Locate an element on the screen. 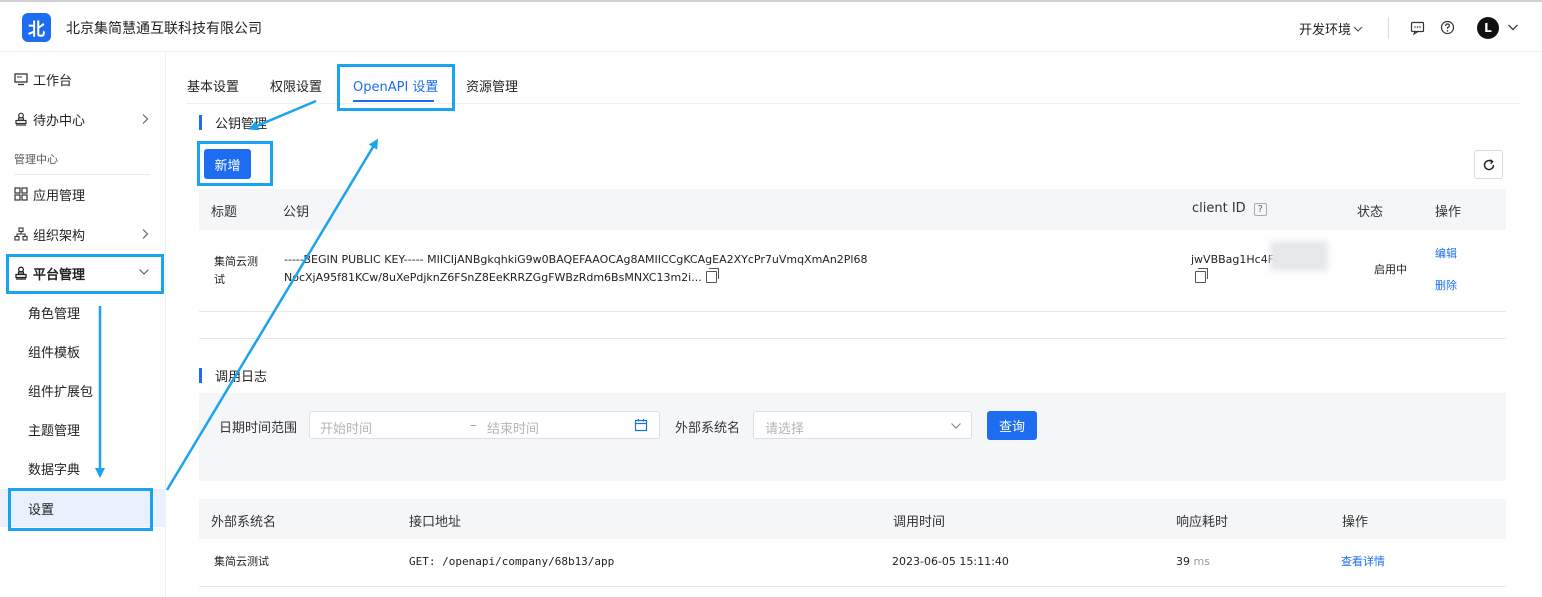 Image resolution: width=1542 pixels, height=597 pixels. add-key-button: 新增 is located at coordinates (227, 164).